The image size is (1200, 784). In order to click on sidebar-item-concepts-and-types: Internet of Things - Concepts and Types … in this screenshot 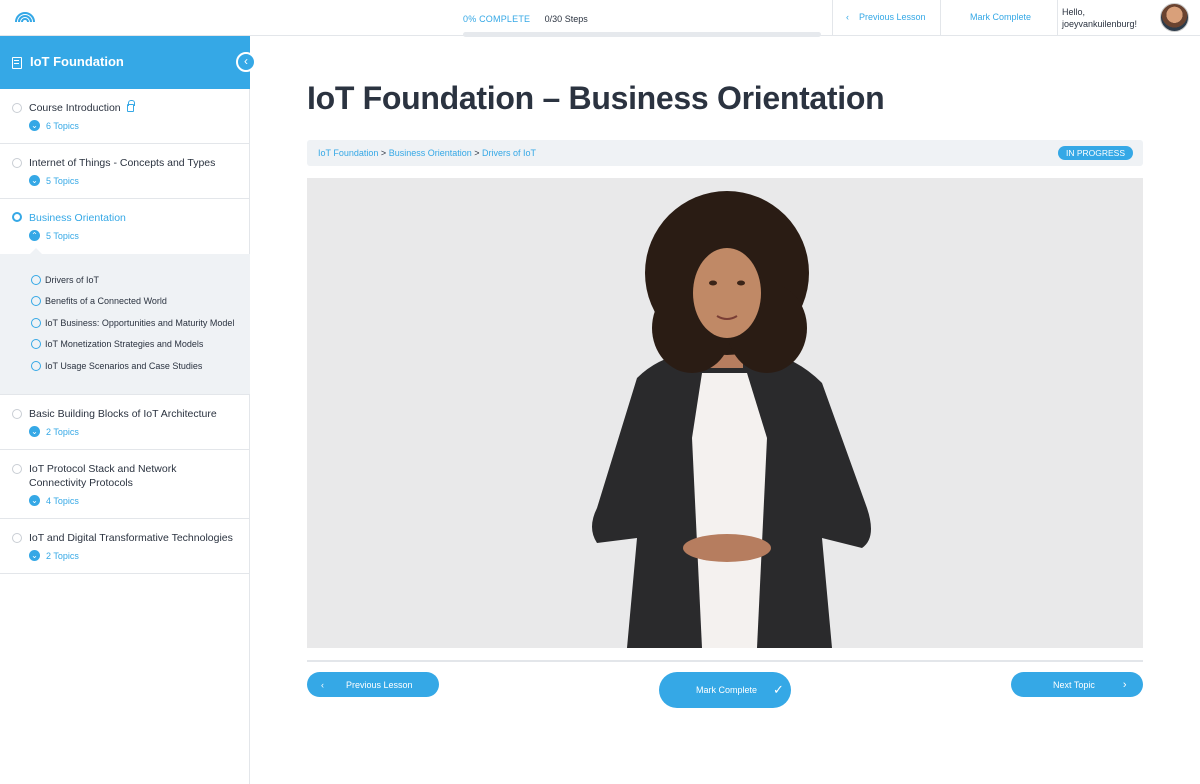, I will do `click(125, 171)`.